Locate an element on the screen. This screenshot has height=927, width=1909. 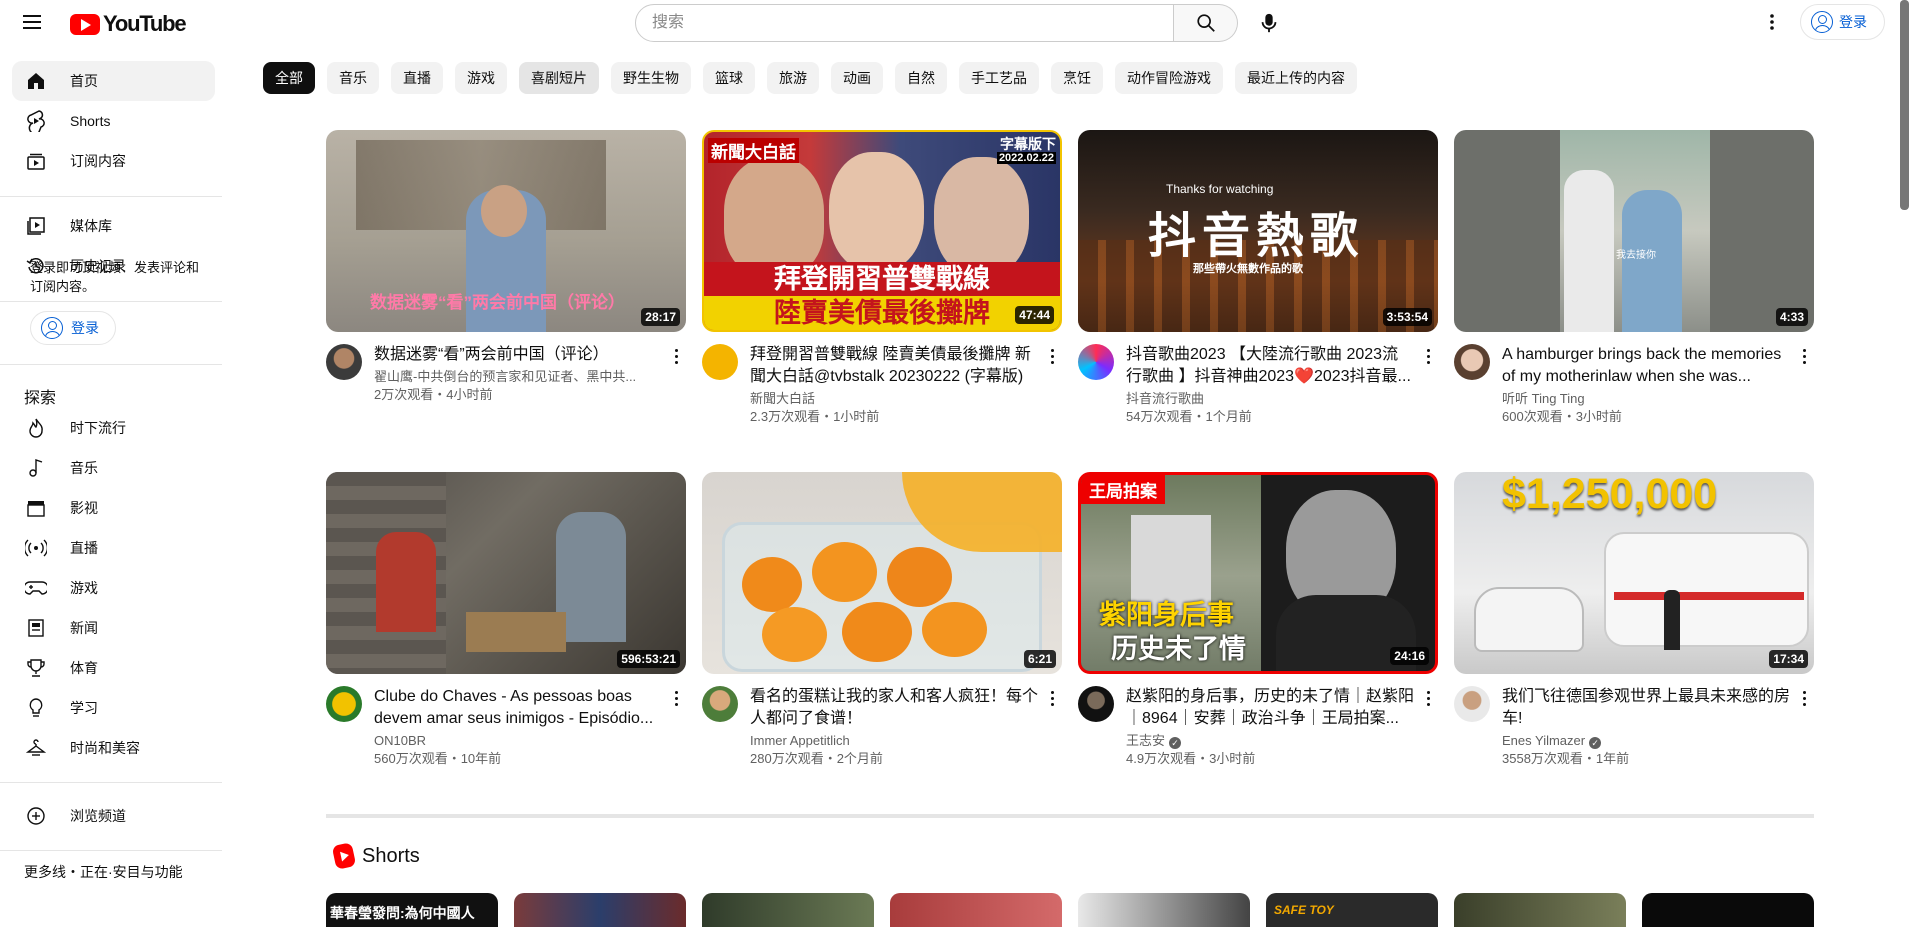
video-title: 我们飞往德国参观世界上最具未来感的房车! is located at coordinates (1646, 708).